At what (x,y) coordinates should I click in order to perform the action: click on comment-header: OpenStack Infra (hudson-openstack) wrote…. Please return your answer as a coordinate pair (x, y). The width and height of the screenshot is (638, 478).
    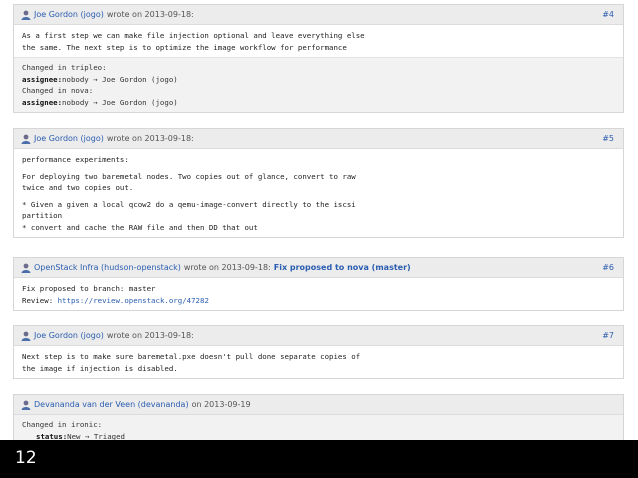
    Looking at the image, I should click on (318, 268).